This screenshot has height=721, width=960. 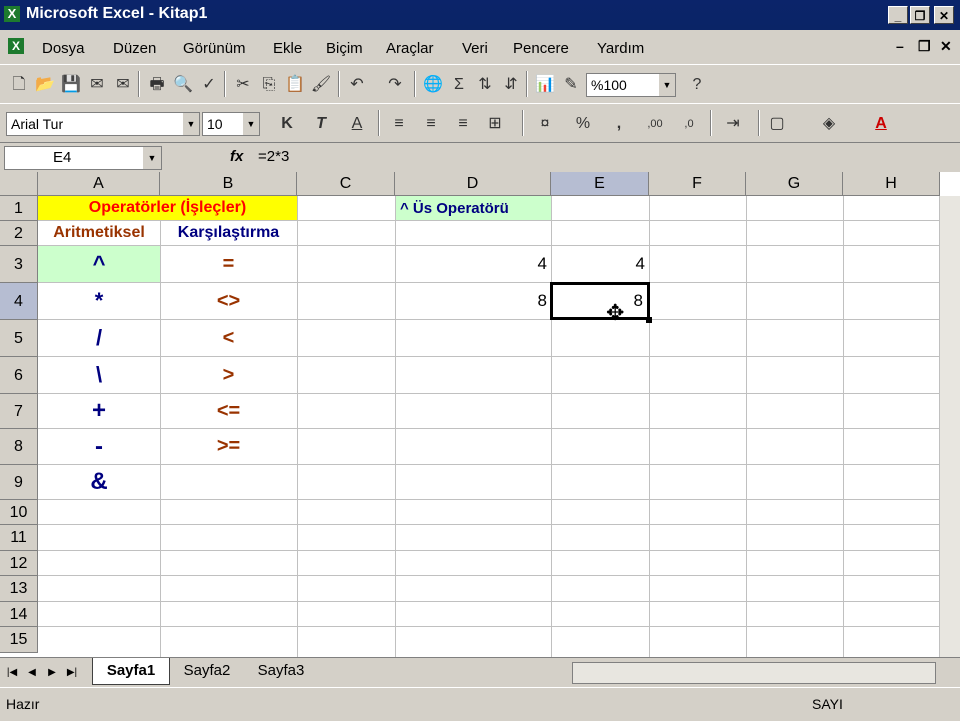 What do you see at coordinates (357, 85) in the screenshot?
I see `undo-icon: ↶` at bounding box center [357, 85].